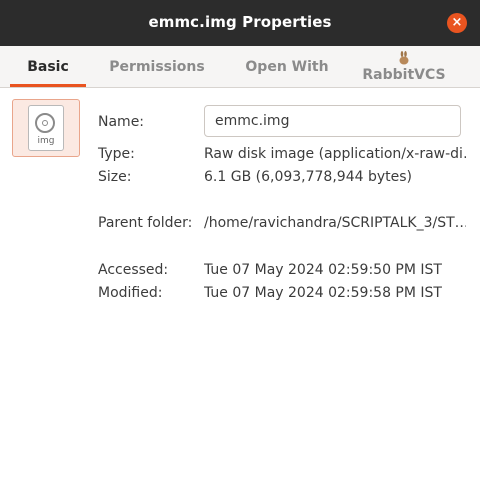  I want to click on accessed-value: Tue 07 May 2024 02:59:50 PM IST, so click(323, 270).